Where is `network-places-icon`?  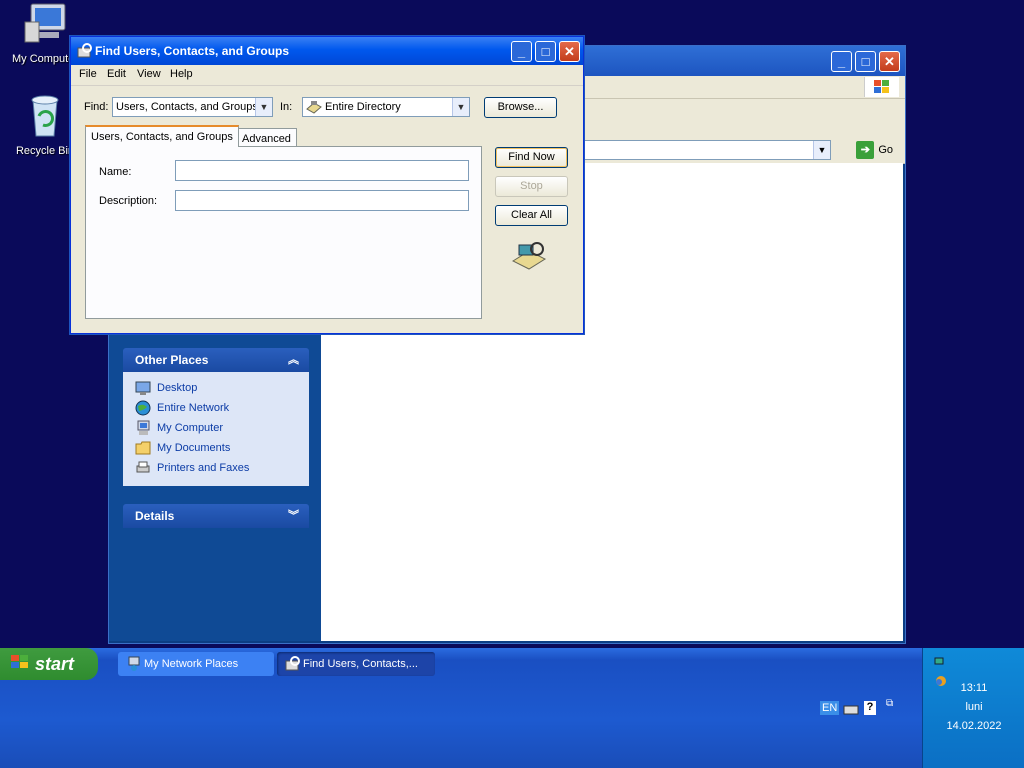 network-places-icon is located at coordinates (134, 668).